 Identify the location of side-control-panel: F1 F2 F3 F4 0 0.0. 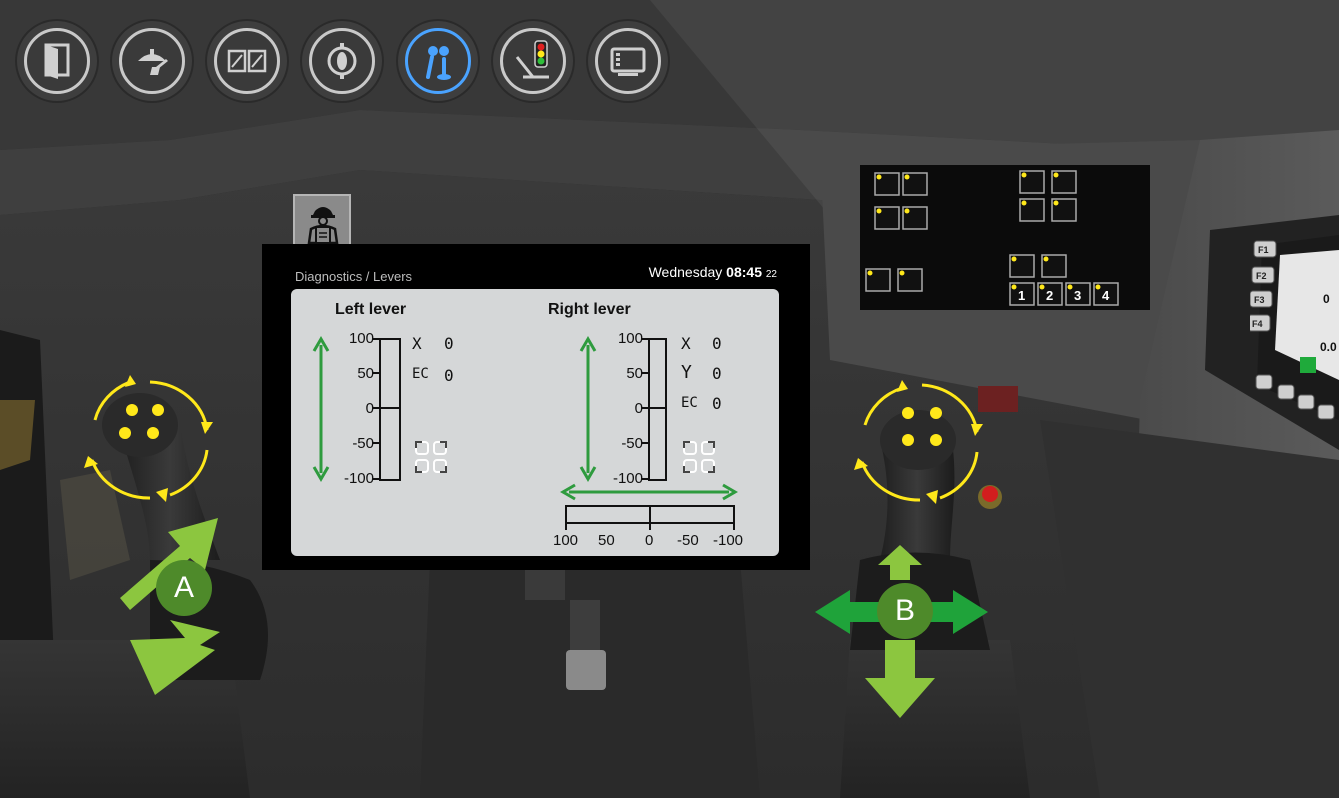
(1293, 330).